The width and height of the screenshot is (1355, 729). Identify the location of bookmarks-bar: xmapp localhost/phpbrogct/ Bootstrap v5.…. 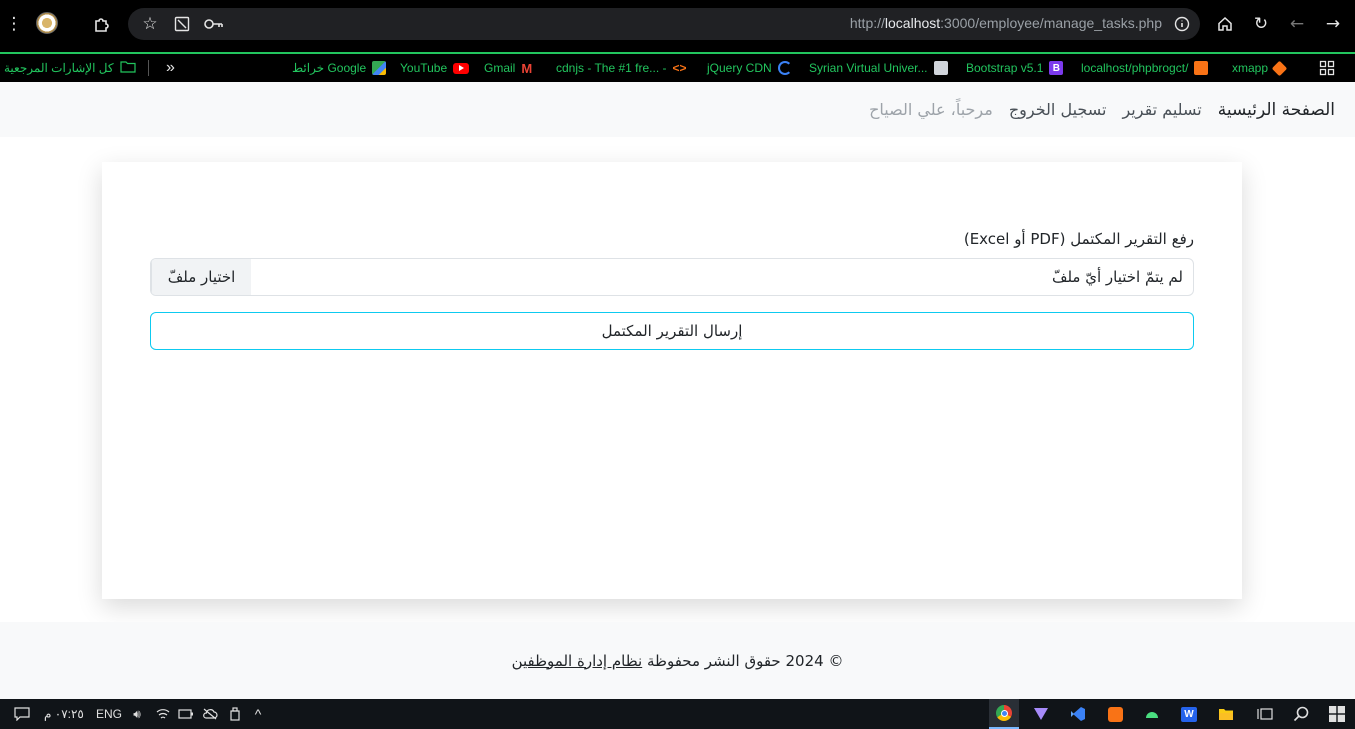
(677, 68).